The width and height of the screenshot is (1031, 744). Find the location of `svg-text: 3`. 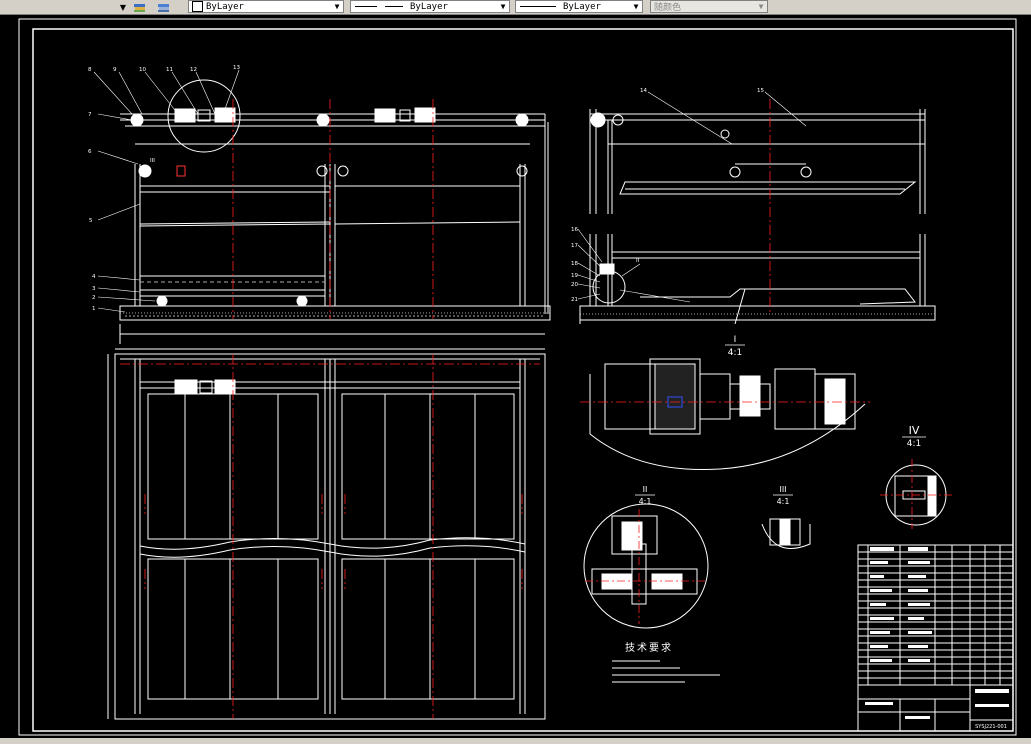

svg-text: 3 is located at coordinates (94, 289).